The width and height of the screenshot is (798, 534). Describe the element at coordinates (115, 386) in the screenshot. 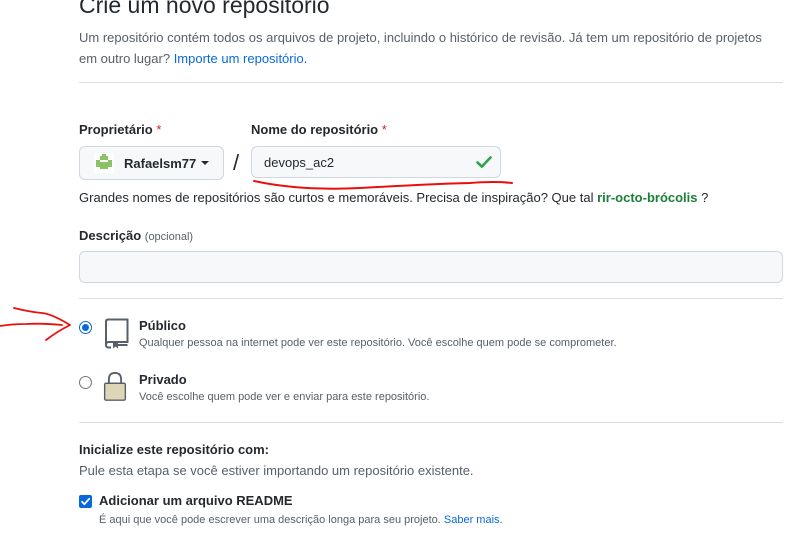

I see `lock-icon` at that location.